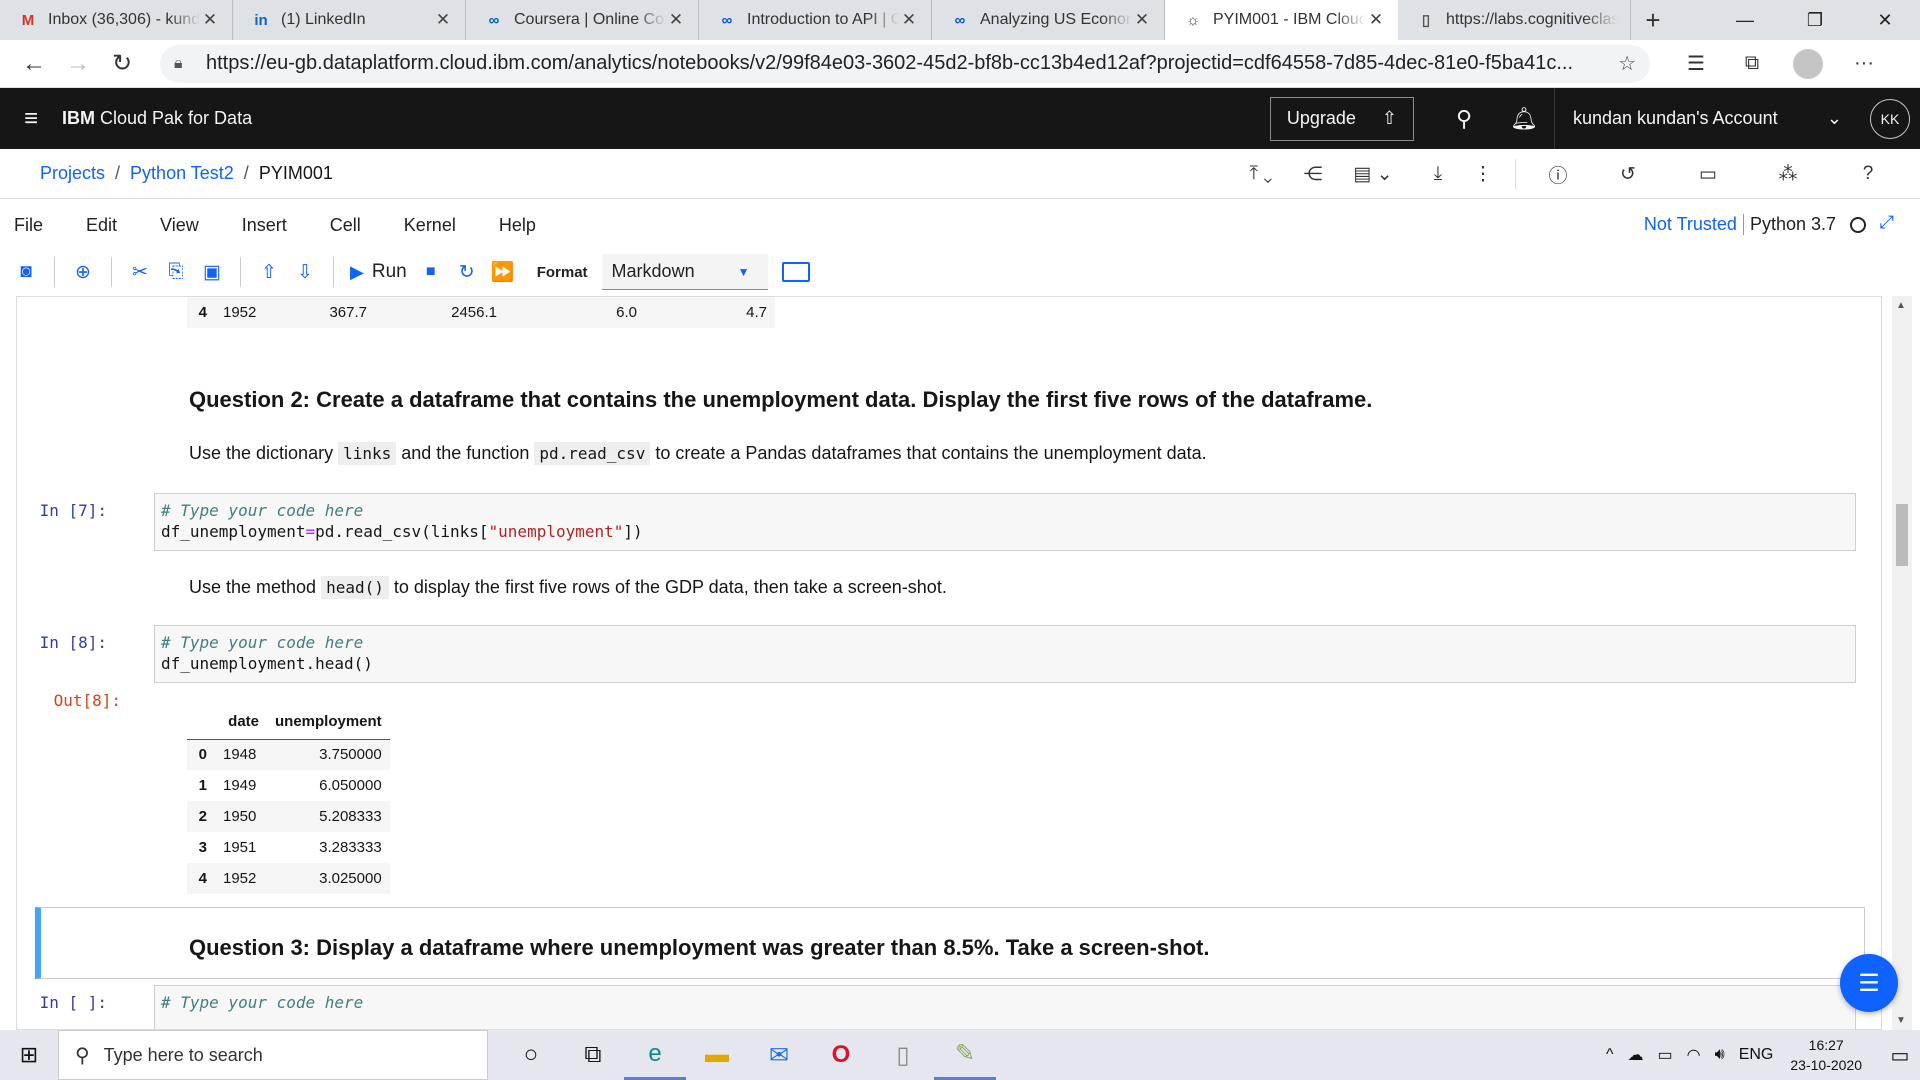  Describe the element at coordinates (241, 754) in the screenshot. I see `cell-date: 1948` at that location.